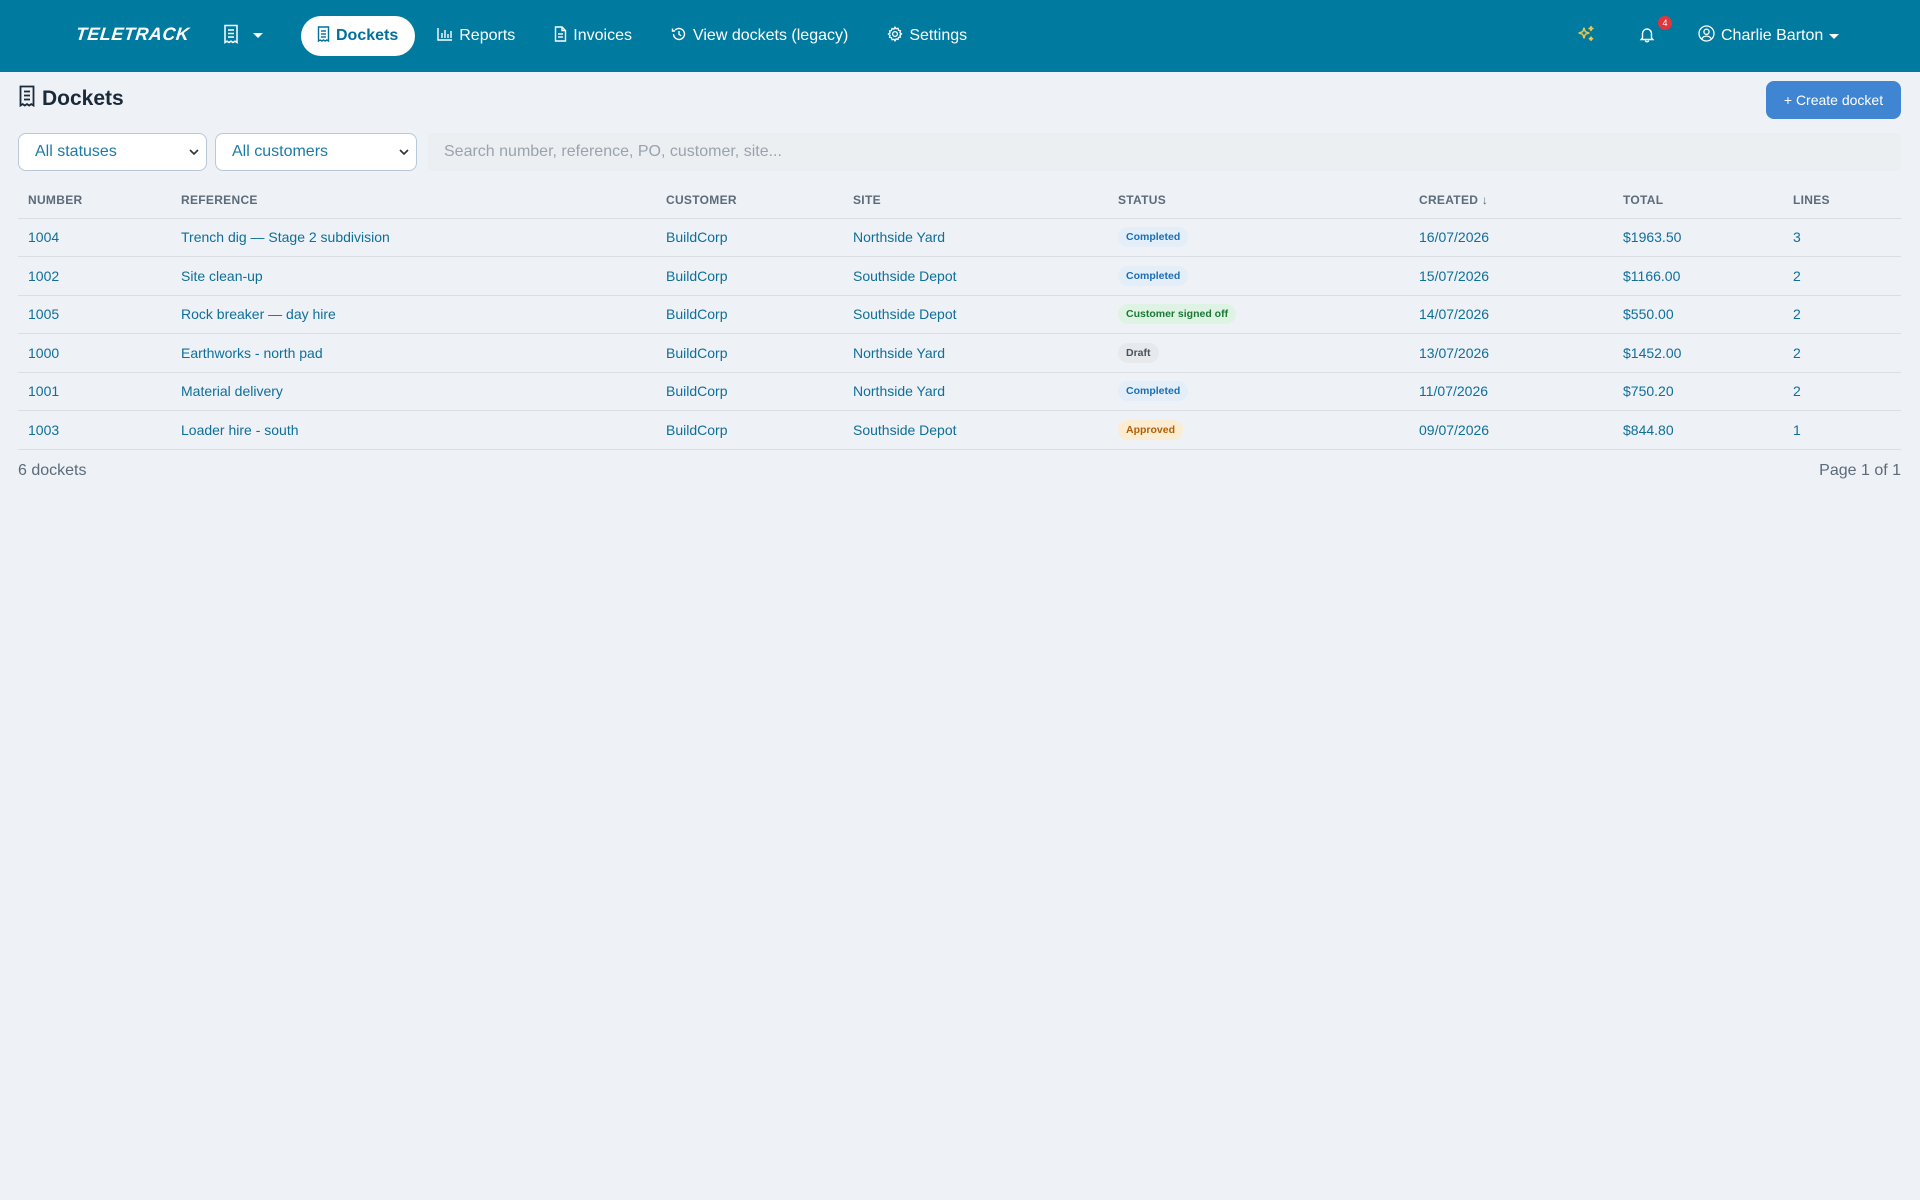 This screenshot has width=1920, height=1200. Describe the element at coordinates (316, 152) in the screenshot. I see `customer-filter-select: All customers` at that location.